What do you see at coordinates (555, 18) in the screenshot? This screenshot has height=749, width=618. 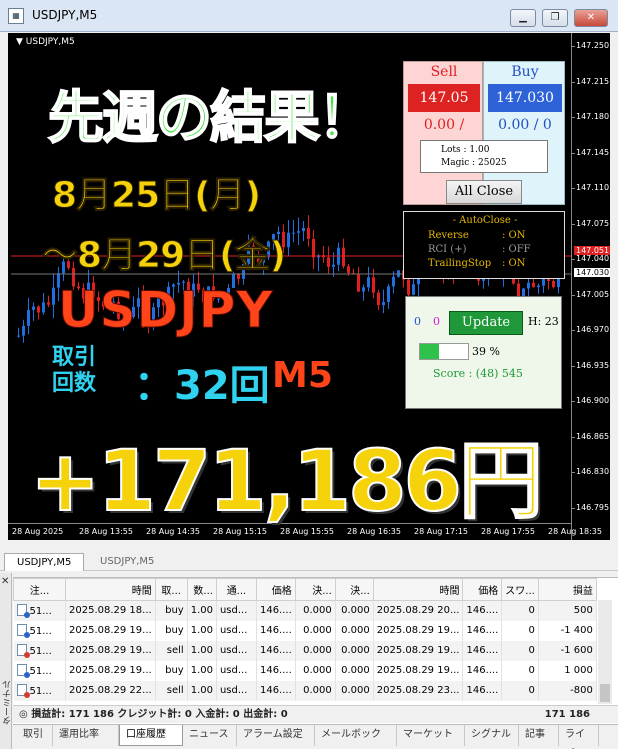 I see `restore-button: ❐` at bounding box center [555, 18].